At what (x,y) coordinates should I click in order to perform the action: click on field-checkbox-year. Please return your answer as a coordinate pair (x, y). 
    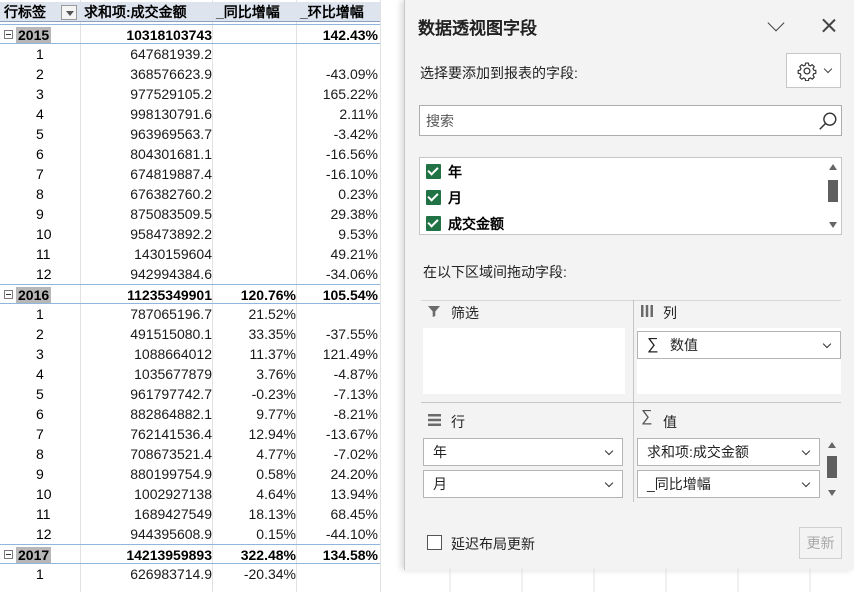
    Looking at the image, I should click on (433, 171).